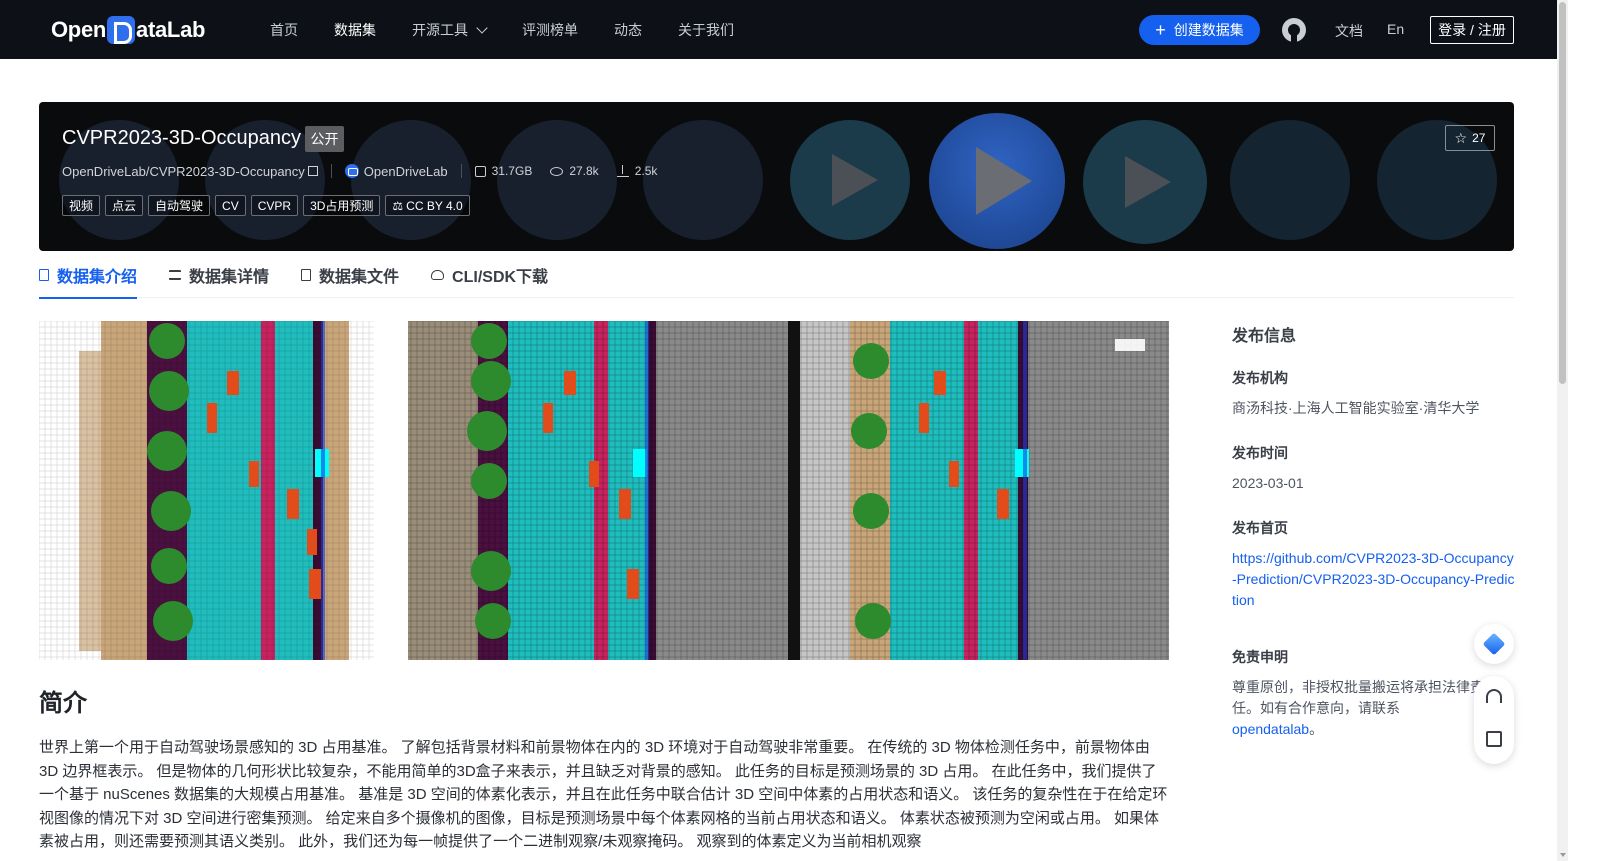  Describe the element at coordinates (284, 30) in the screenshot. I see `nav-item-home: 首页` at that location.